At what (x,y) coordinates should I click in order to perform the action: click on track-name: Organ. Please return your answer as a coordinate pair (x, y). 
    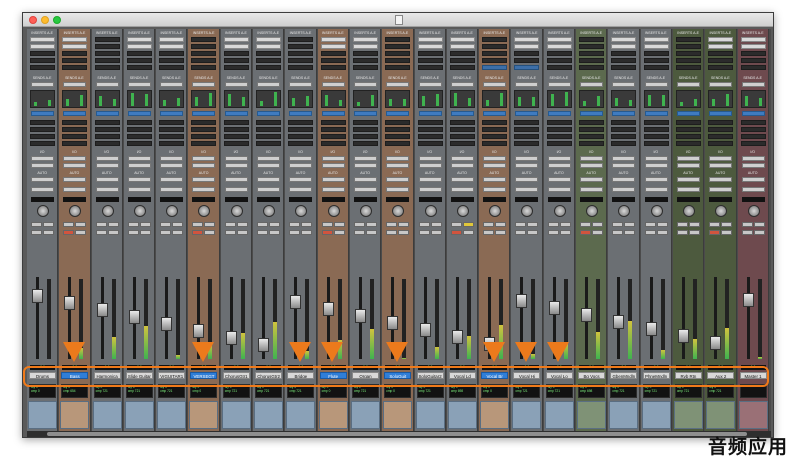
    Looking at the image, I should click on (365, 375).